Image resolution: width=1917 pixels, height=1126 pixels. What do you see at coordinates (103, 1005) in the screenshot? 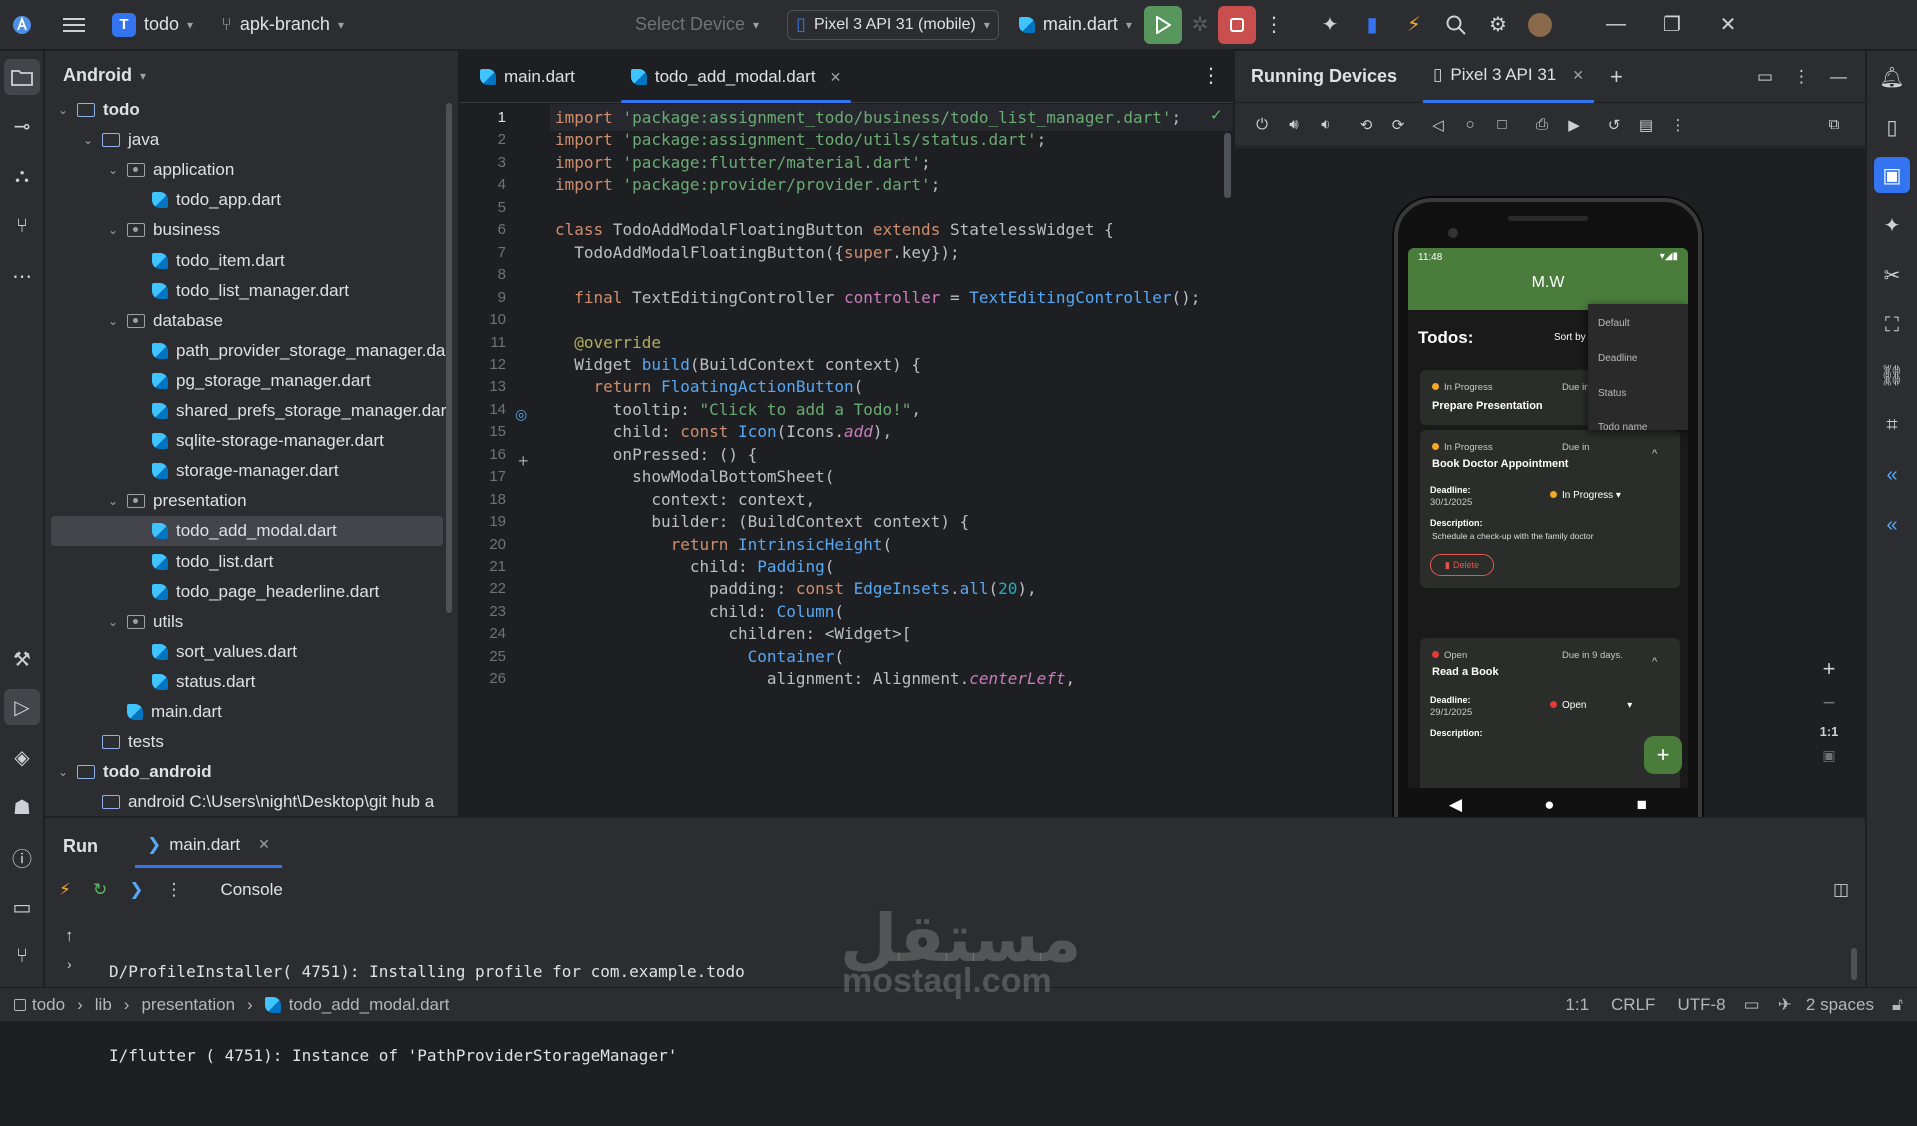
I see `breadcrumb-item: lib` at bounding box center [103, 1005].